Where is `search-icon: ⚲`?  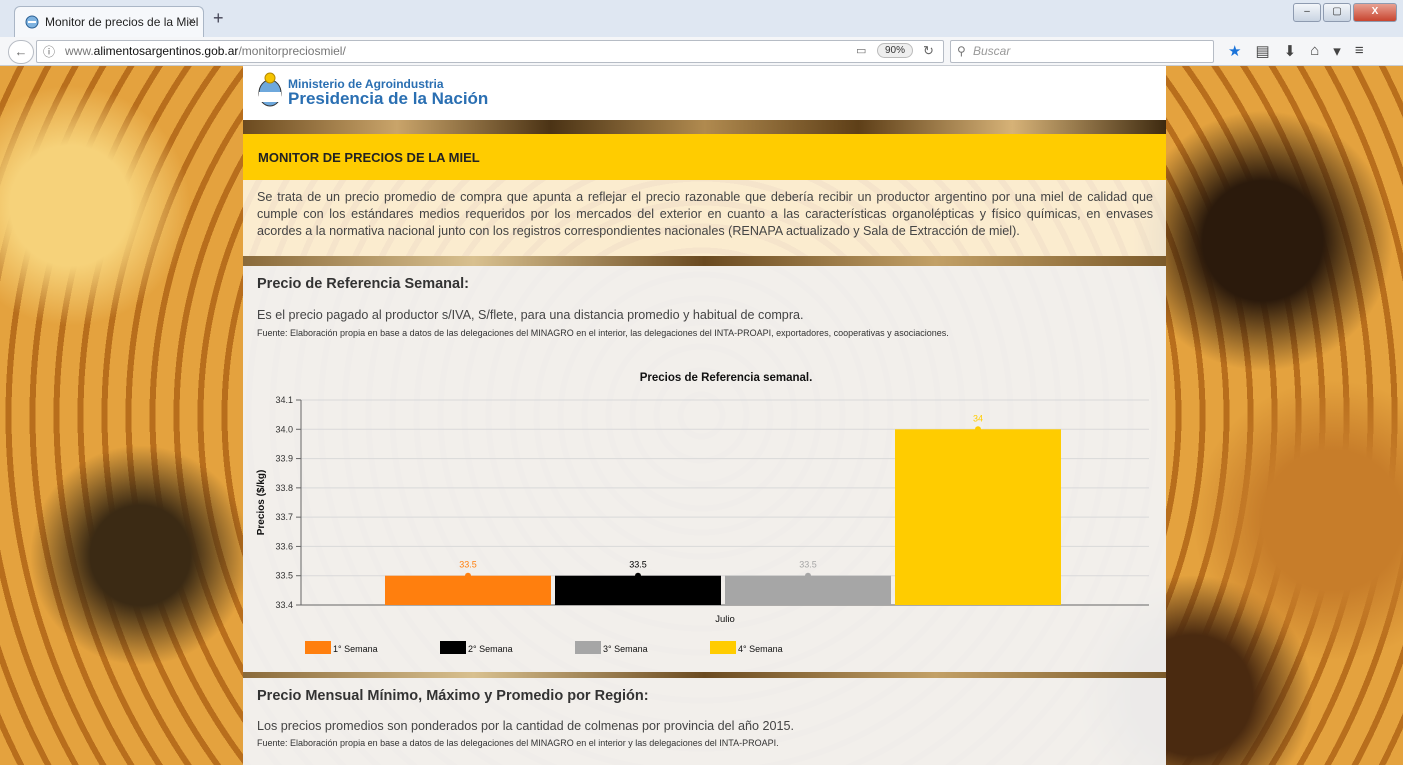 search-icon: ⚲ is located at coordinates (961, 51).